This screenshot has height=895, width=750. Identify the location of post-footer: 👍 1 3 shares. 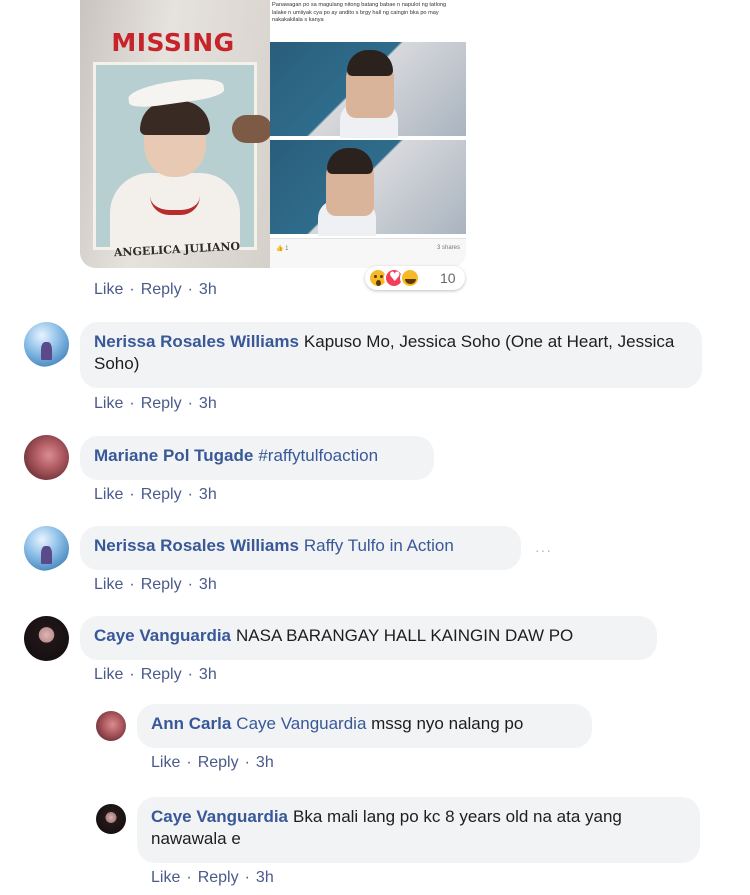
(368, 253).